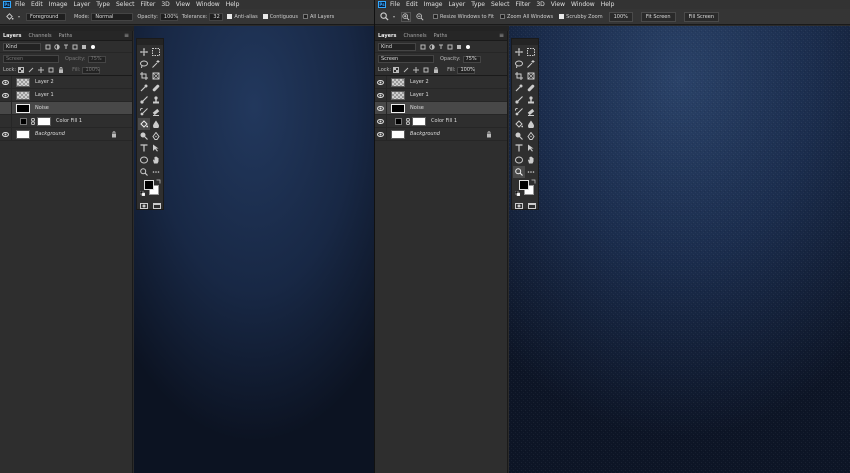  What do you see at coordinates (562, 16) in the screenshot?
I see `scrubby-zoom-checkbox` at bounding box center [562, 16].